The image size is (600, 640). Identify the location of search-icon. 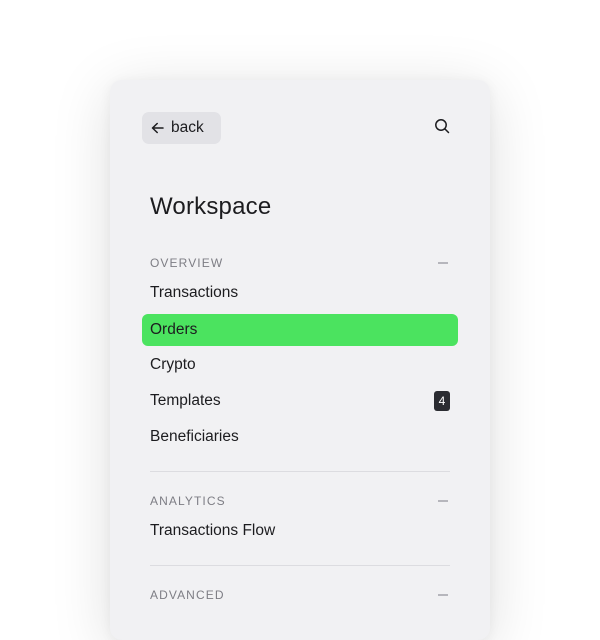
(442, 128).